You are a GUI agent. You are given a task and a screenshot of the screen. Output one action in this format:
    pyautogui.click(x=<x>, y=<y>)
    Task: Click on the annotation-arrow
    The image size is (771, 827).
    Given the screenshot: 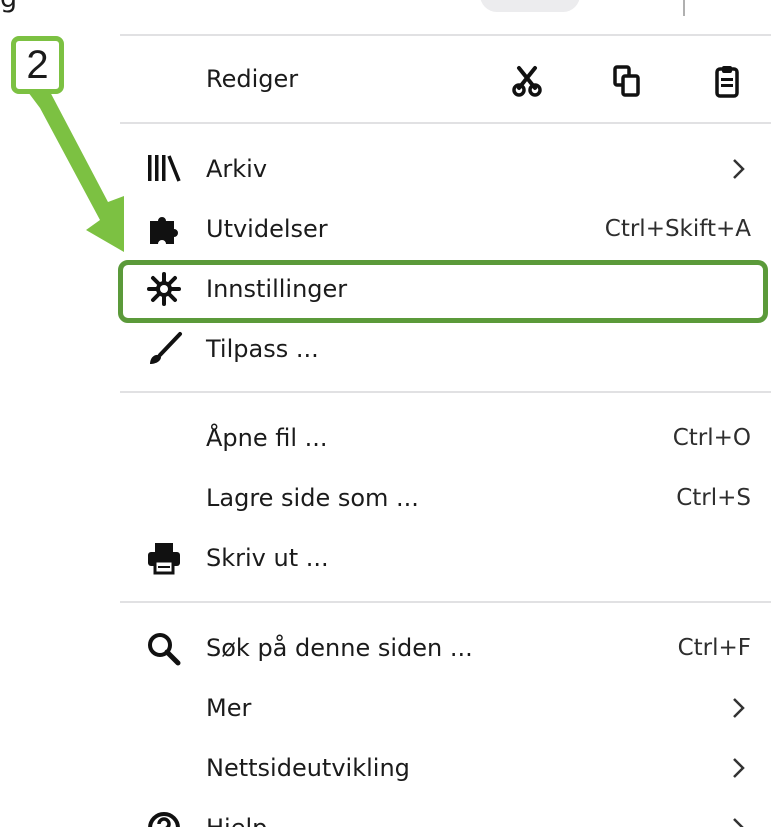 What is the action you would take?
    pyautogui.click(x=76, y=170)
    